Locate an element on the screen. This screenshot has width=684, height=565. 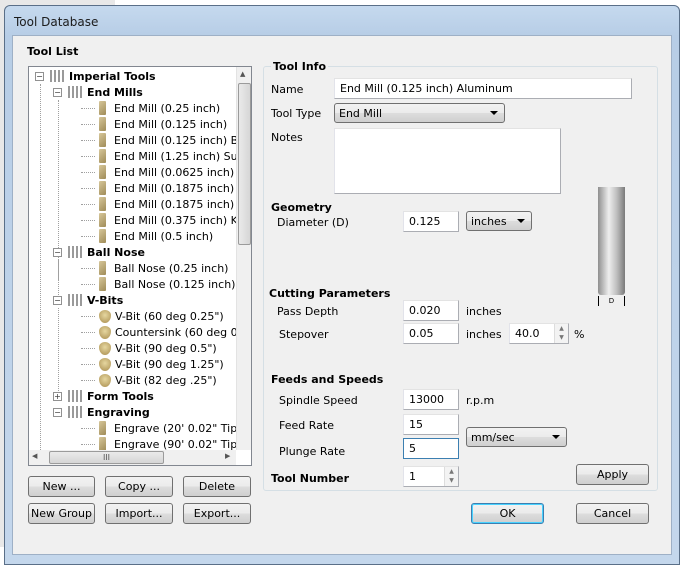
delete-tool-button: Delete is located at coordinates (217, 486).